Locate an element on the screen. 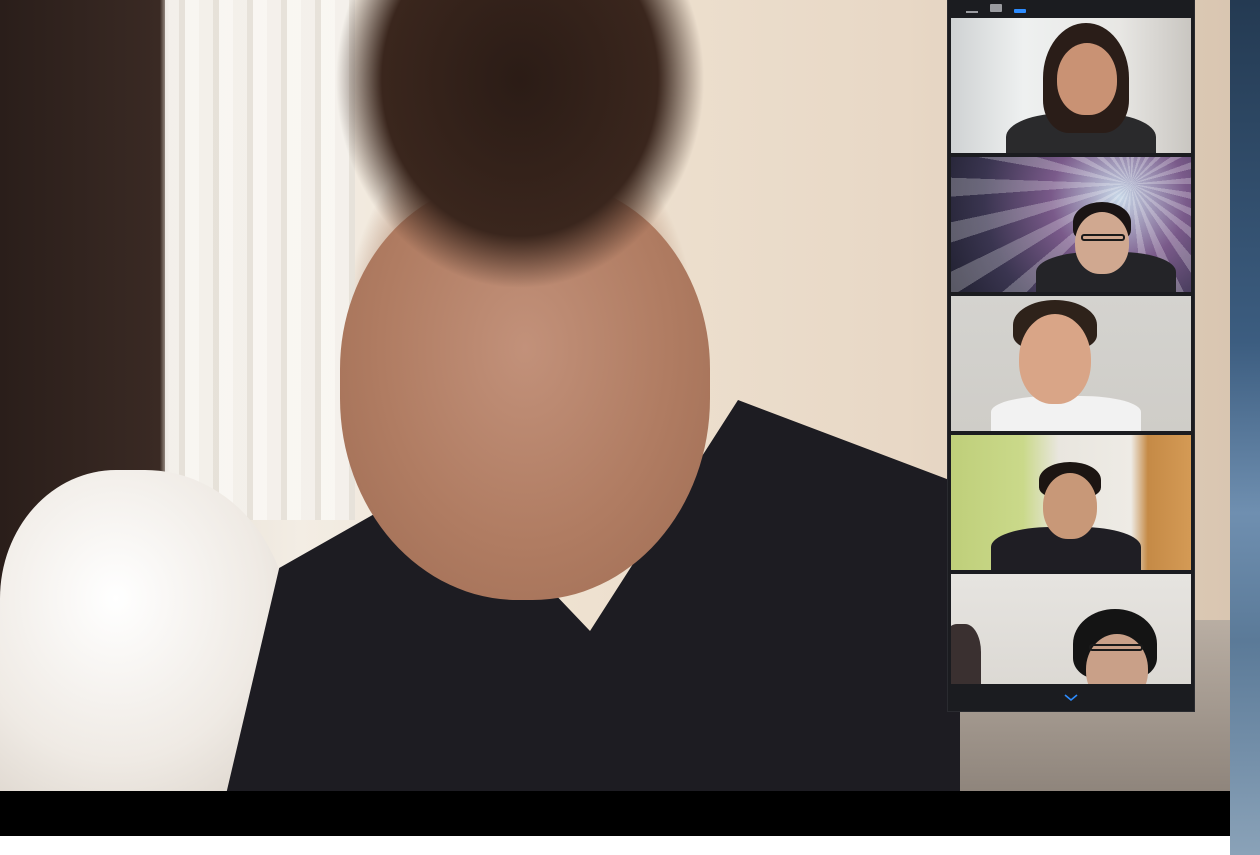 The height and width of the screenshot is (855, 1260). speaker-view-icon is located at coordinates (996, 8).